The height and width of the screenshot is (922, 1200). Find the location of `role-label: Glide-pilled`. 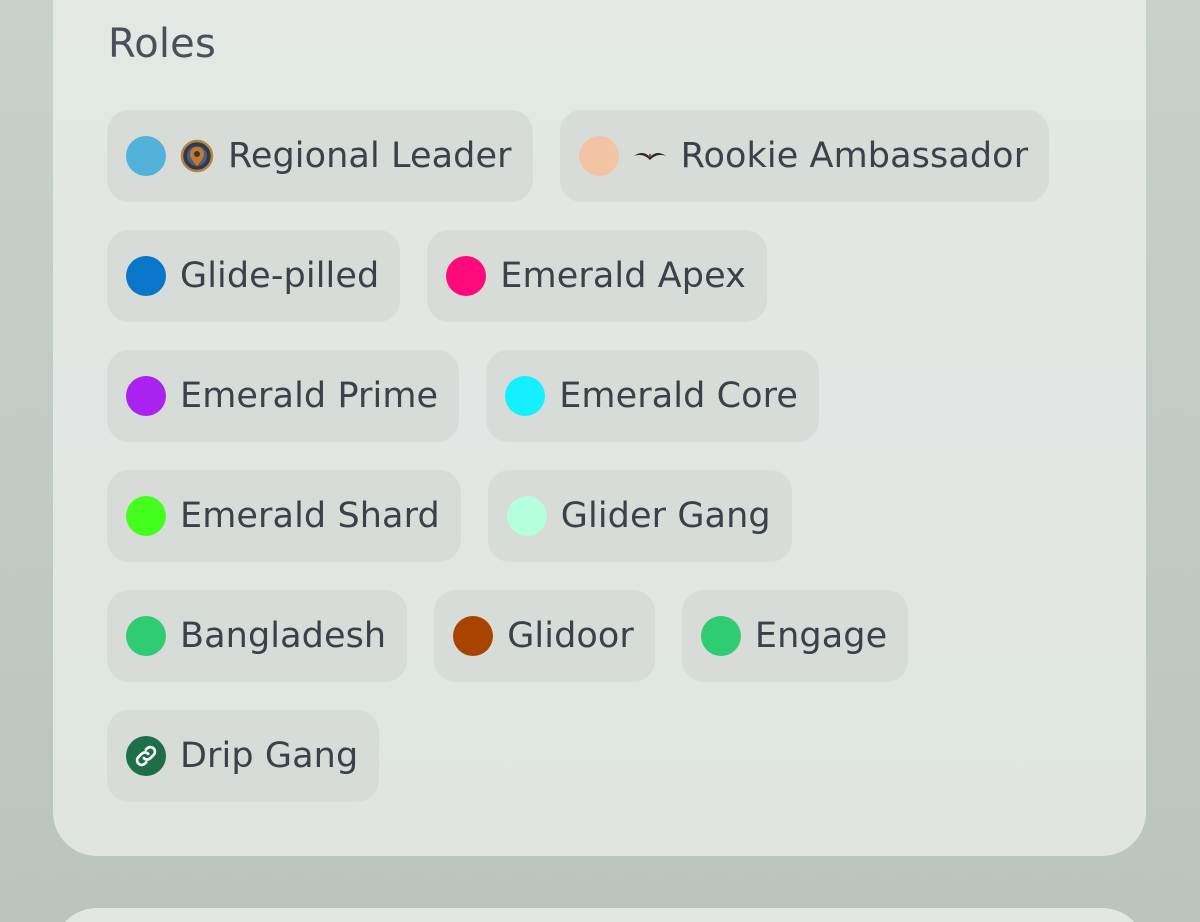

role-label: Glide-pilled is located at coordinates (280, 276).